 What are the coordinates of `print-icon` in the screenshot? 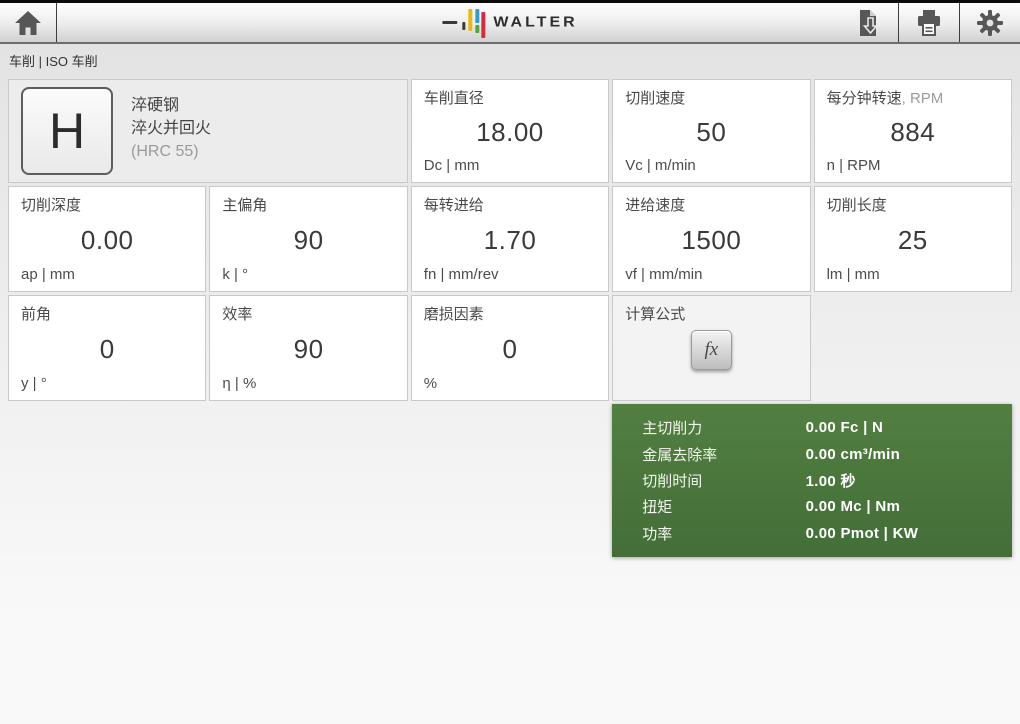 It's located at (929, 22).